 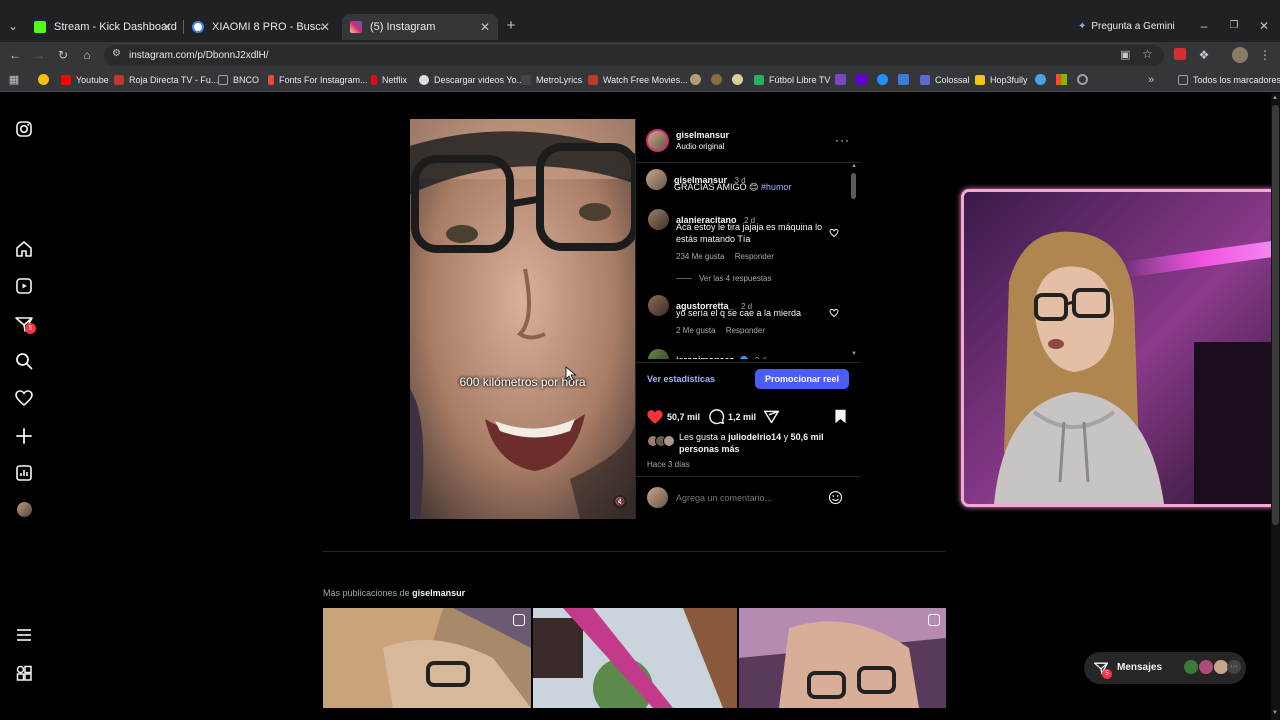 What do you see at coordinates (1147, 54) in the screenshot?
I see `bookmark-star-icon: ☆` at bounding box center [1147, 54].